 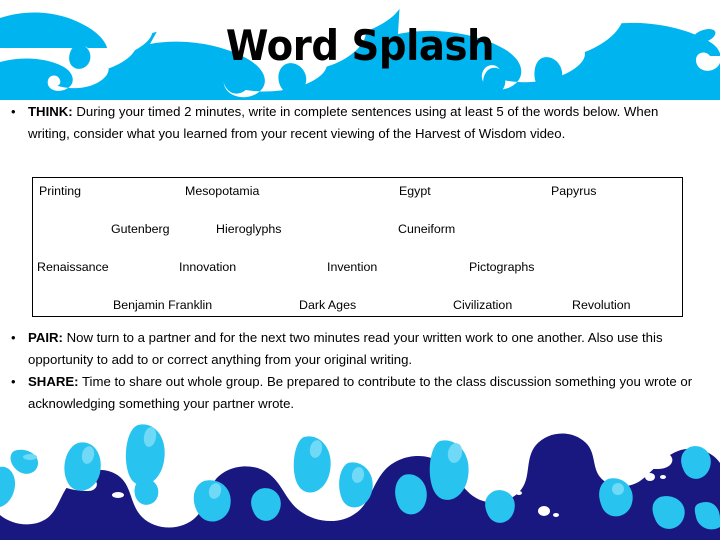 I want to click on word-item: Printing, so click(x=60, y=191).